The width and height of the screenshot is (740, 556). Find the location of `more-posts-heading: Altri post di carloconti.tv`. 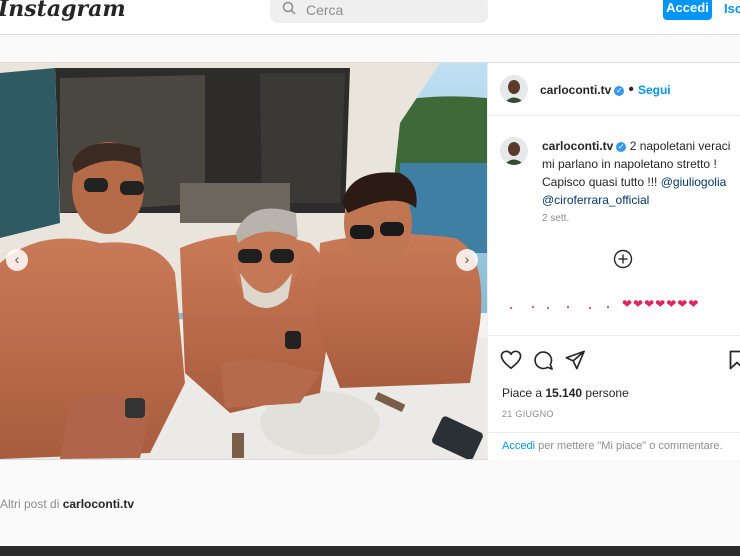

more-posts-heading: Altri post di carloconti.tv is located at coordinates (67, 504).